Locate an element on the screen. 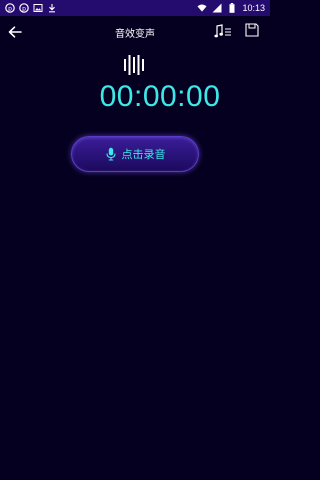 Image resolution: width=320 pixels, height=480 pixels. save-button is located at coordinates (252, 30).